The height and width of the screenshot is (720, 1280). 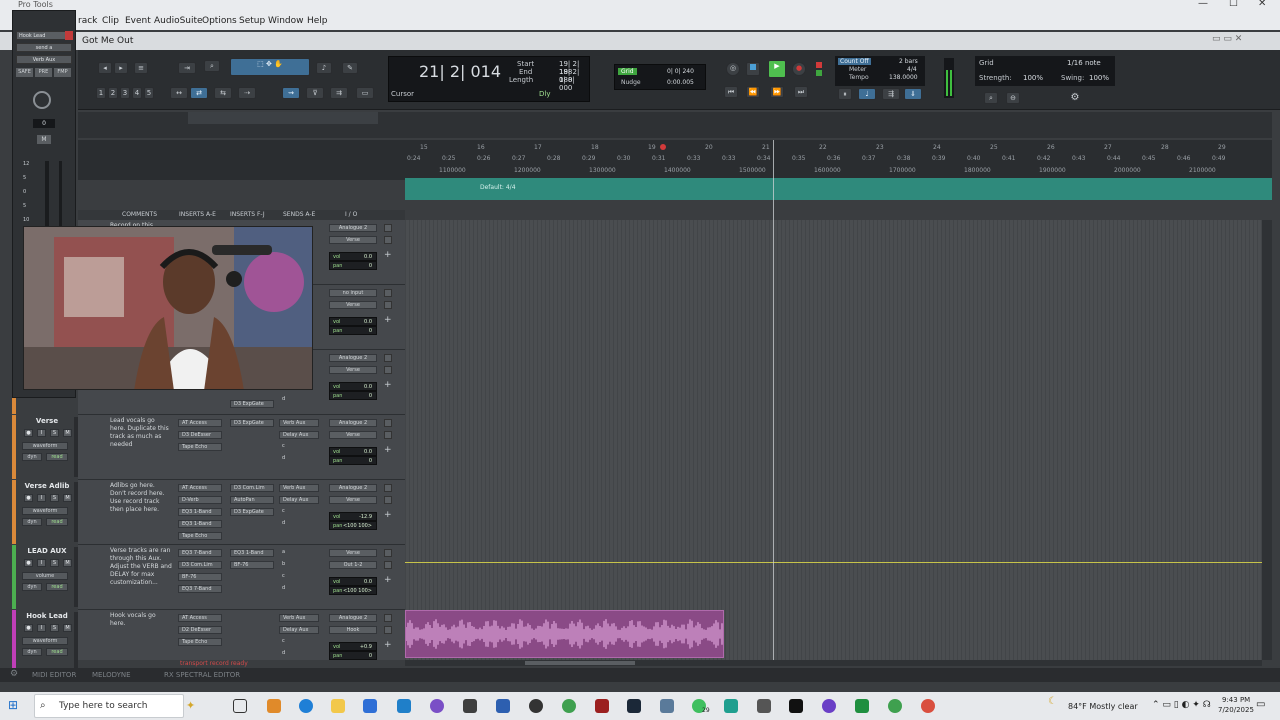 What do you see at coordinates (799, 69) in the screenshot?
I see `record-button: ●` at bounding box center [799, 69].